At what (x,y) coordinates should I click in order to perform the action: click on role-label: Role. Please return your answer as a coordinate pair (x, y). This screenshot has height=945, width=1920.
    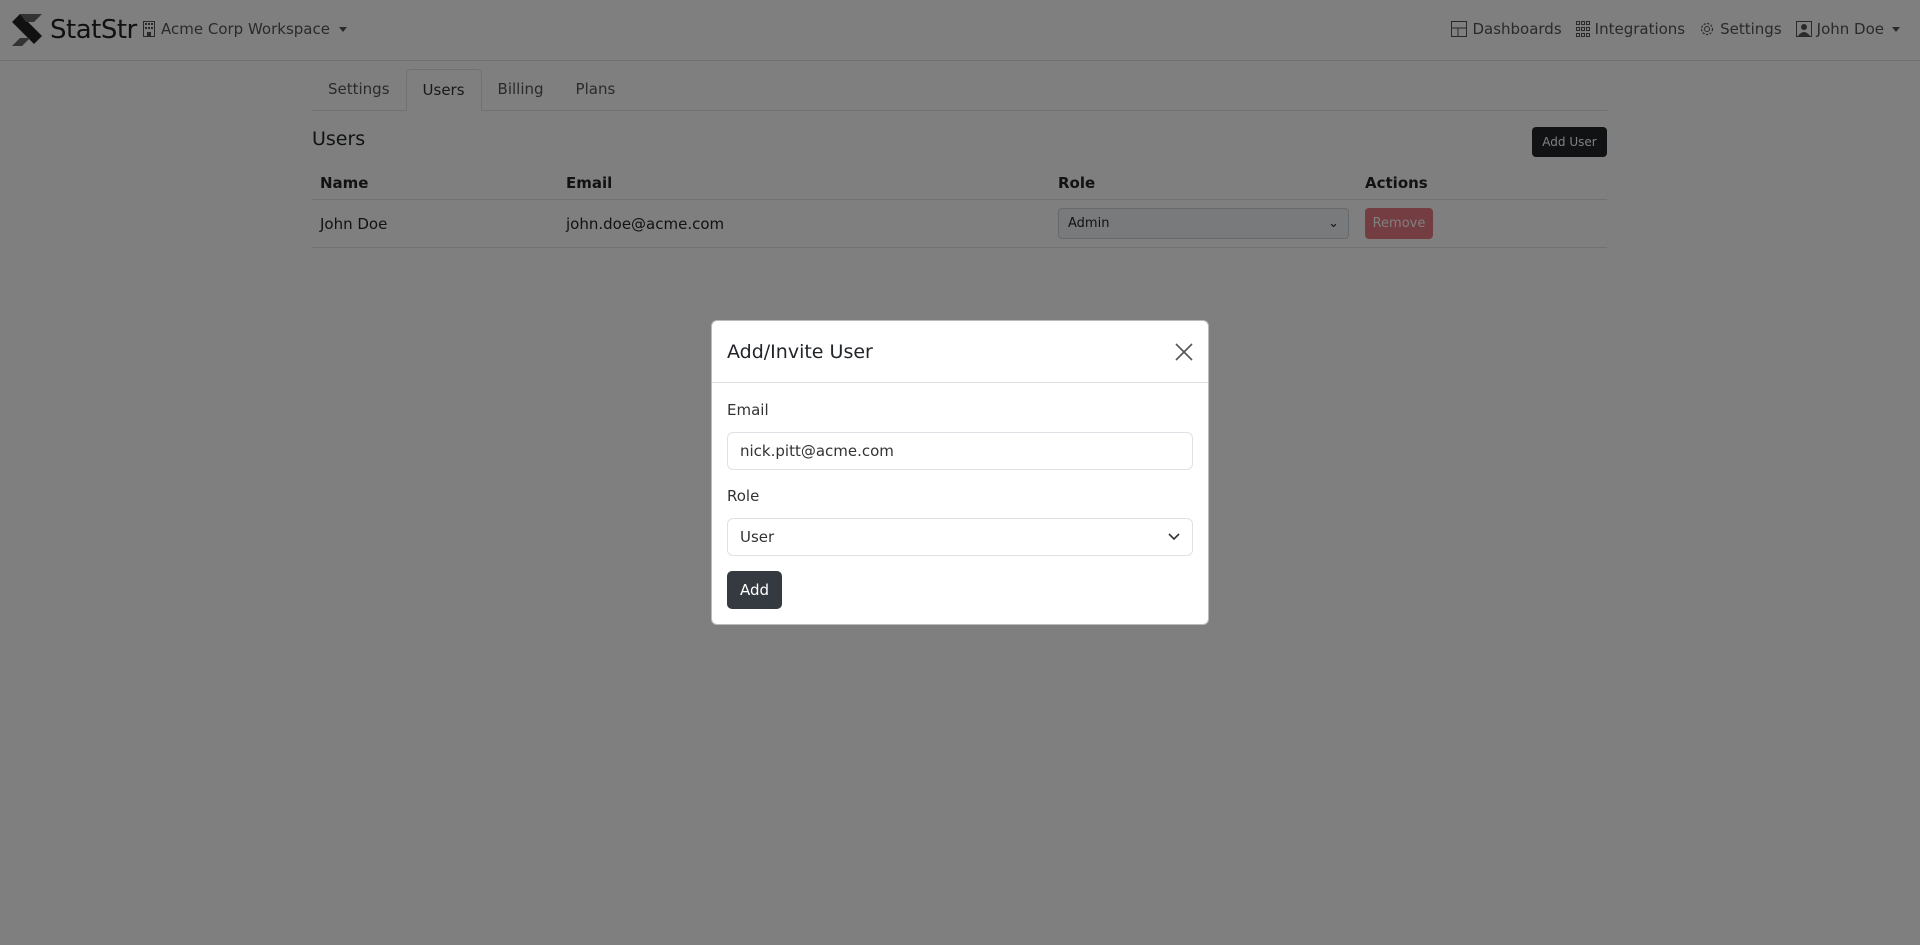
    Looking at the image, I should click on (743, 496).